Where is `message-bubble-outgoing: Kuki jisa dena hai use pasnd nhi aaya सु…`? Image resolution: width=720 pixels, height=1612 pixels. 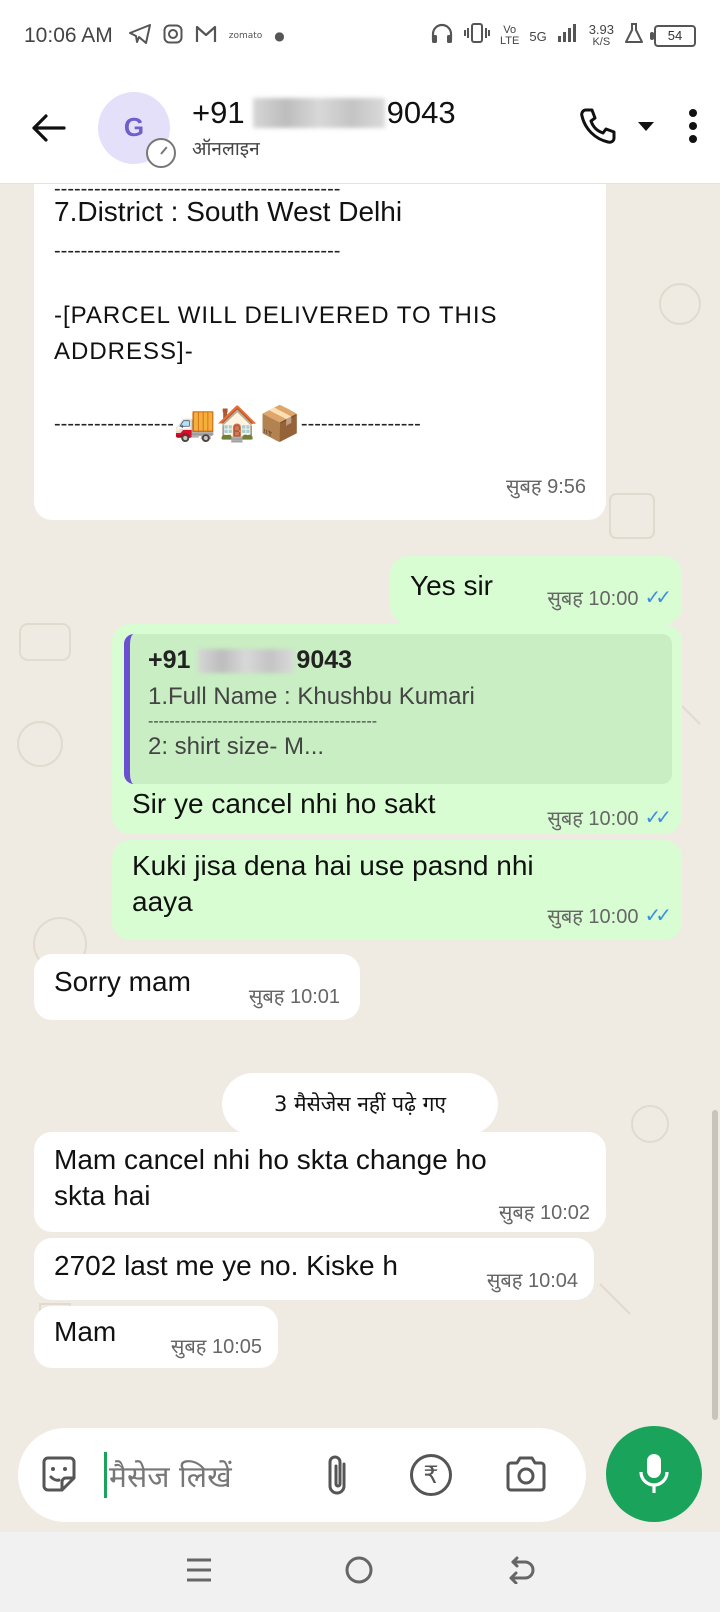
message-bubble-outgoing: Kuki jisa dena hai use pasnd nhi aaya सु… is located at coordinates (397, 890).